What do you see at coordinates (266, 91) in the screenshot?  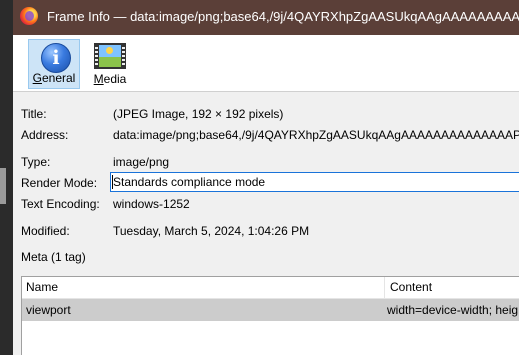 I see `toolbar-divider` at bounding box center [266, 91].